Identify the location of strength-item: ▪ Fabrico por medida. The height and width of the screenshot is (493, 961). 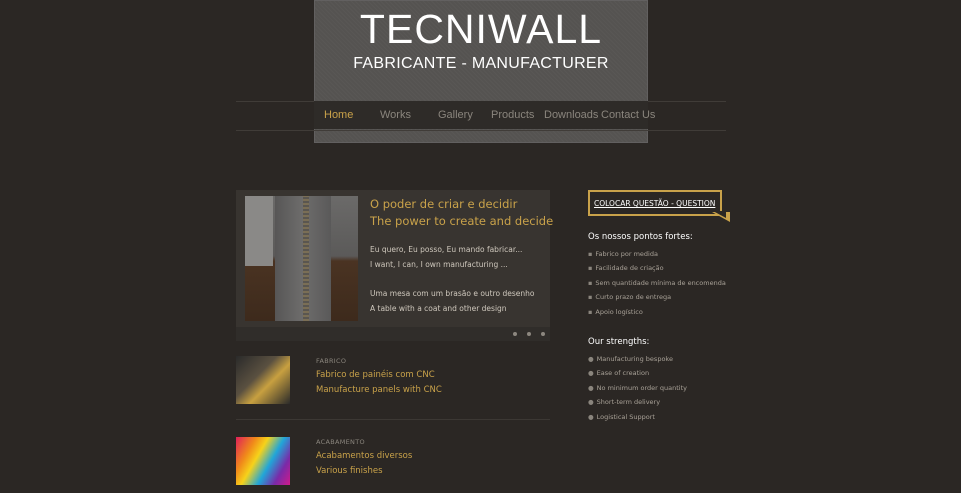
(623, 254).